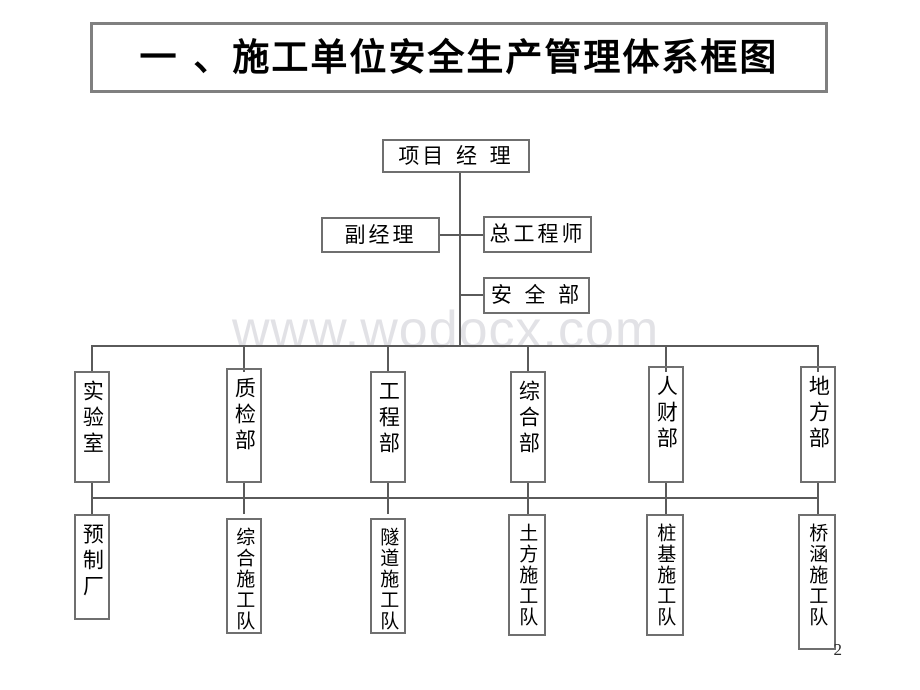  I want to click on node-pile-foundation-construction-team: 桩基施工队, so click(665, 575).